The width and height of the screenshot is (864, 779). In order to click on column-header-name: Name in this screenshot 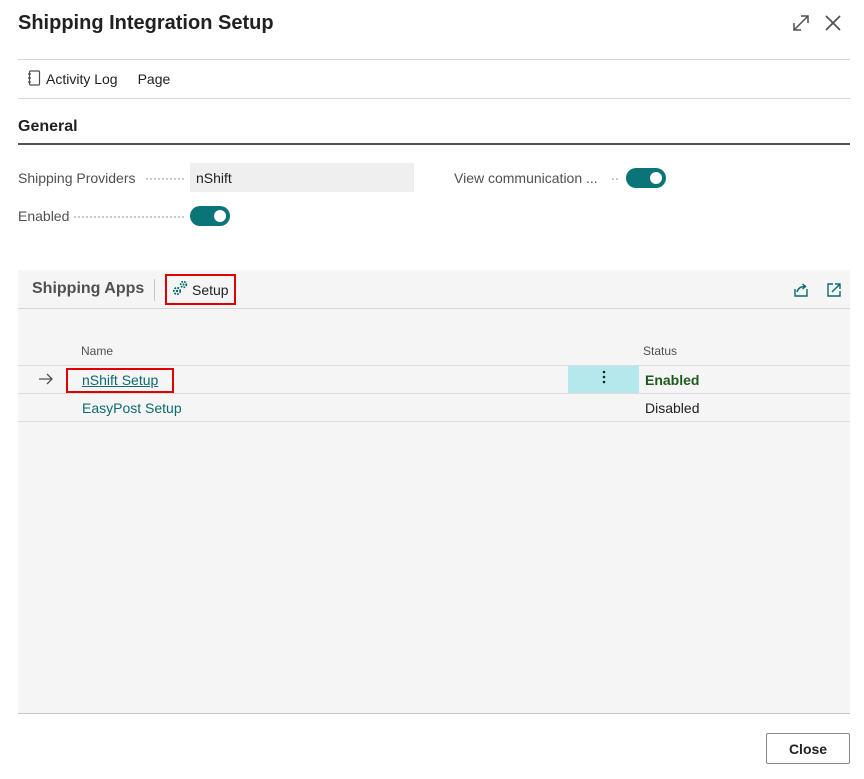, I will do `click(97, 351)`.